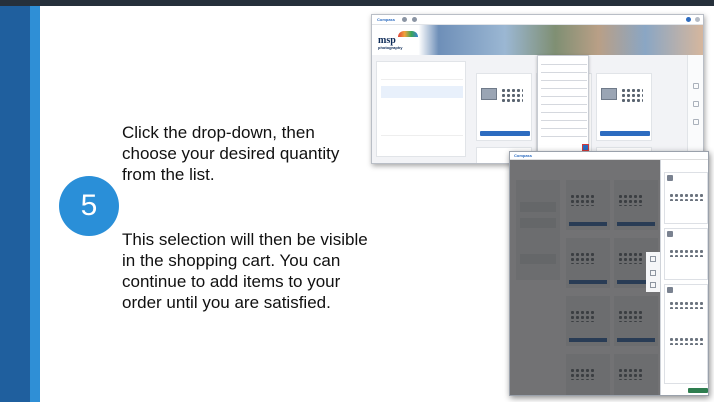 The image size is (714, 402). Describe the element at coordinates (698, 390) in the screenshot. I see `checkout-button` at that location.